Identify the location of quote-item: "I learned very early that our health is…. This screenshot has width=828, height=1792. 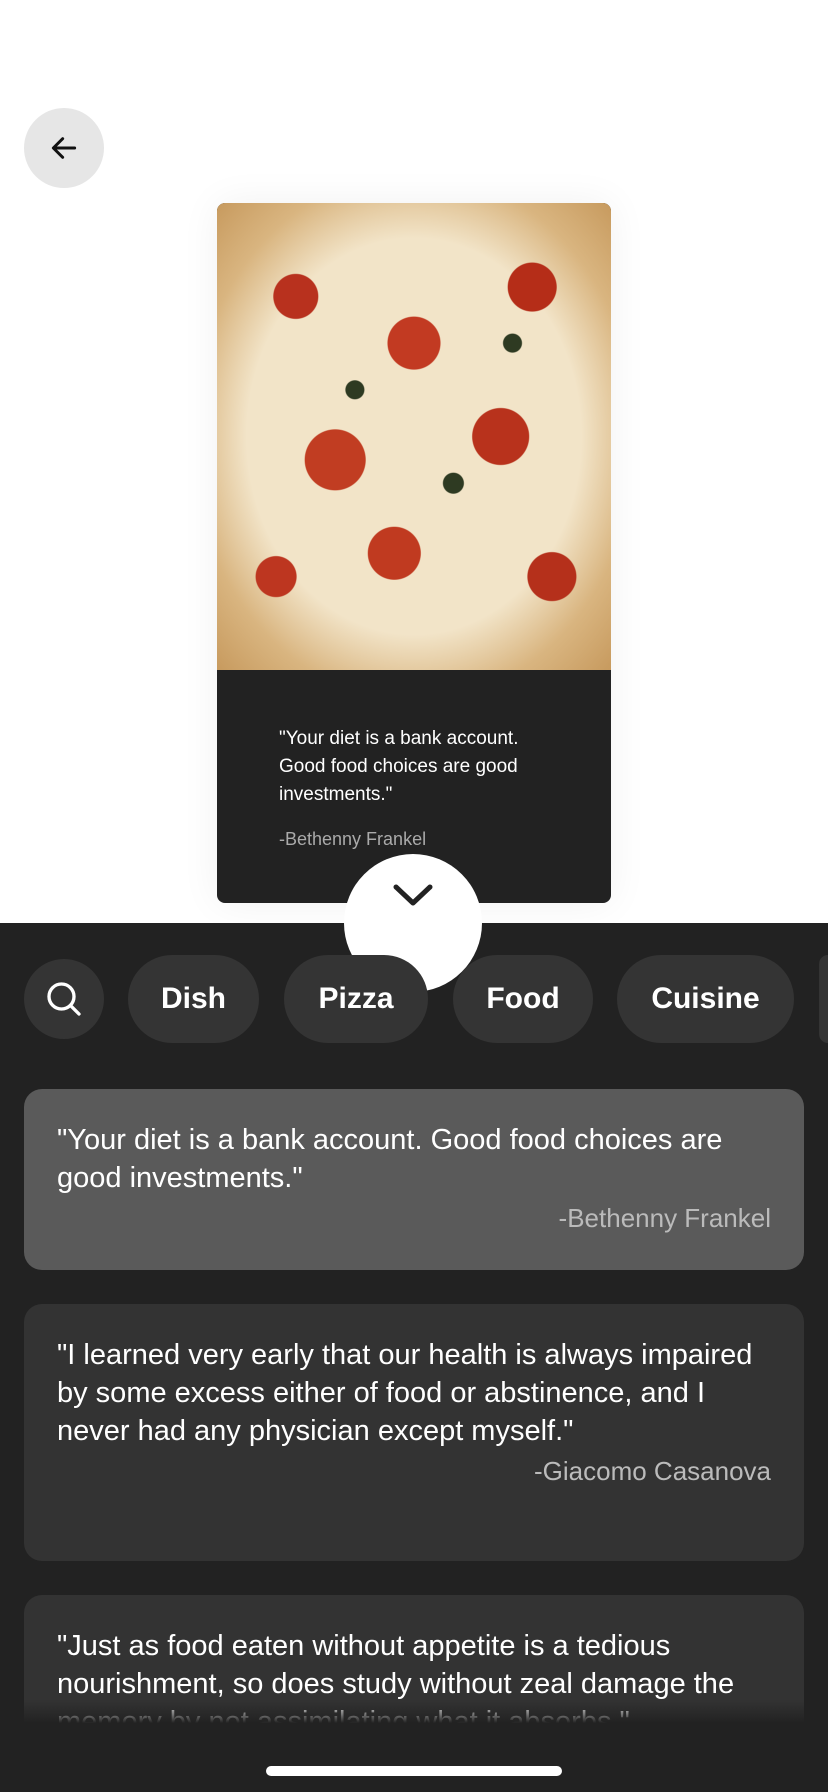
(414, 1432).